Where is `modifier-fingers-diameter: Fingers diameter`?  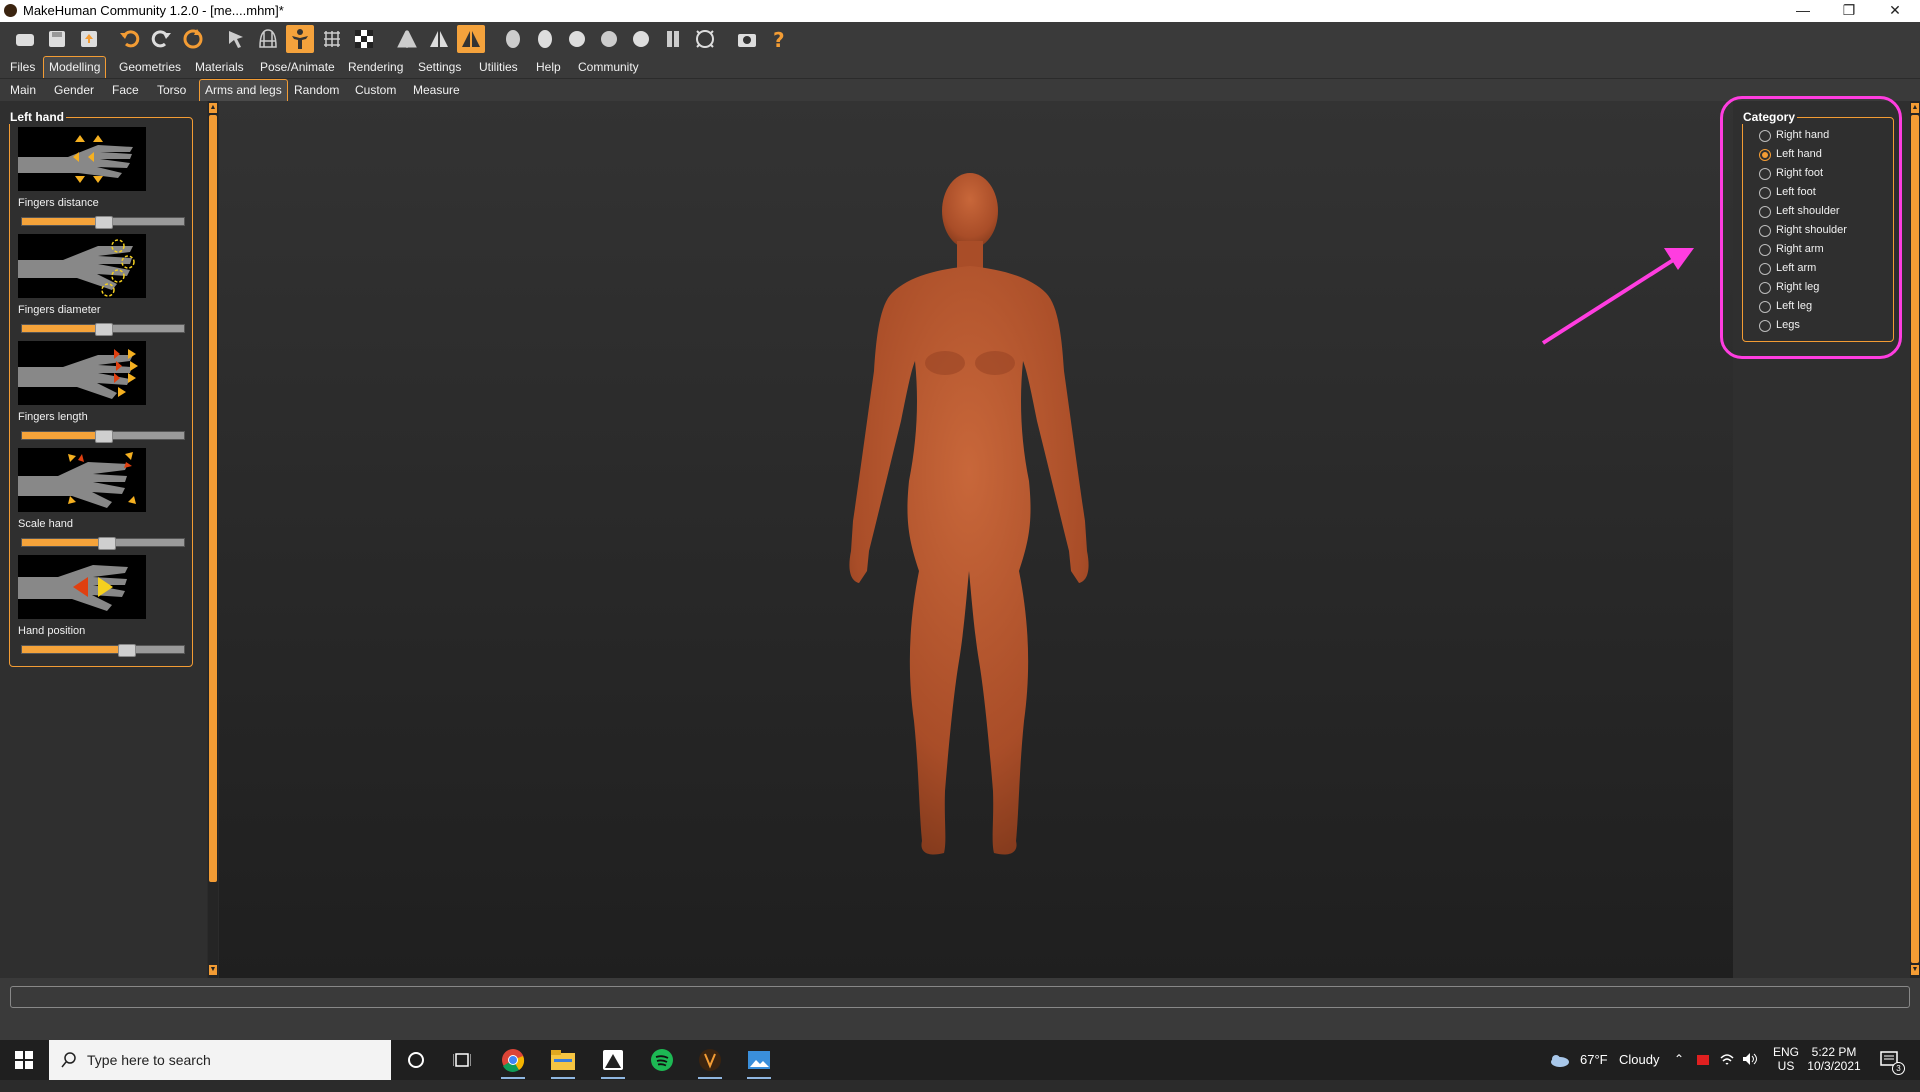 modifier-fingers-diameter: Fingers diameter is located at coordinates (103, 287).